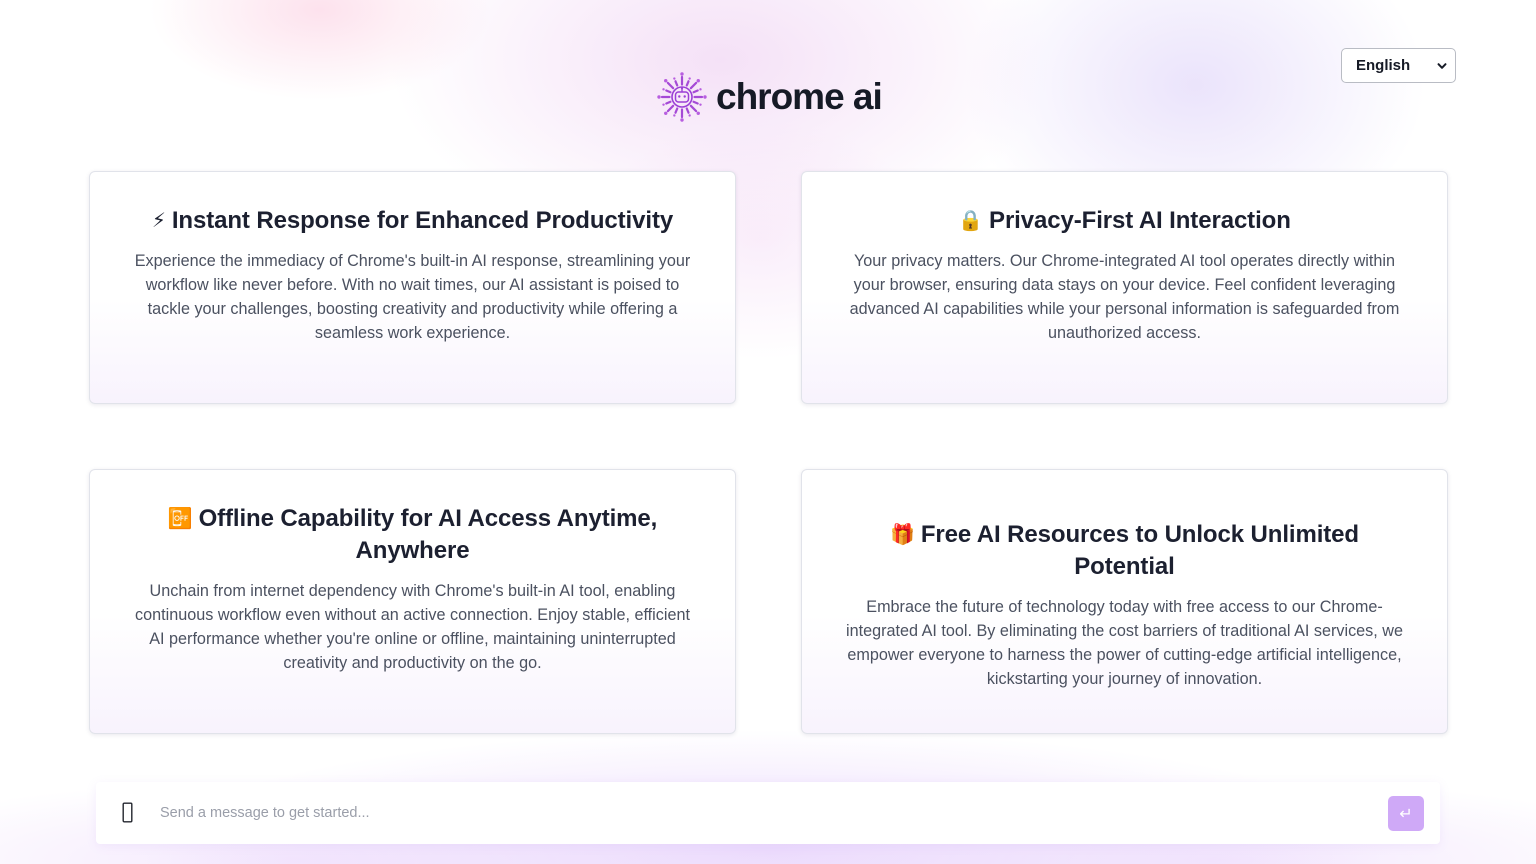 This screenshot has width=1536, height=864. I want to click on sparkle-robot-logo-icon, so click(682, 97).